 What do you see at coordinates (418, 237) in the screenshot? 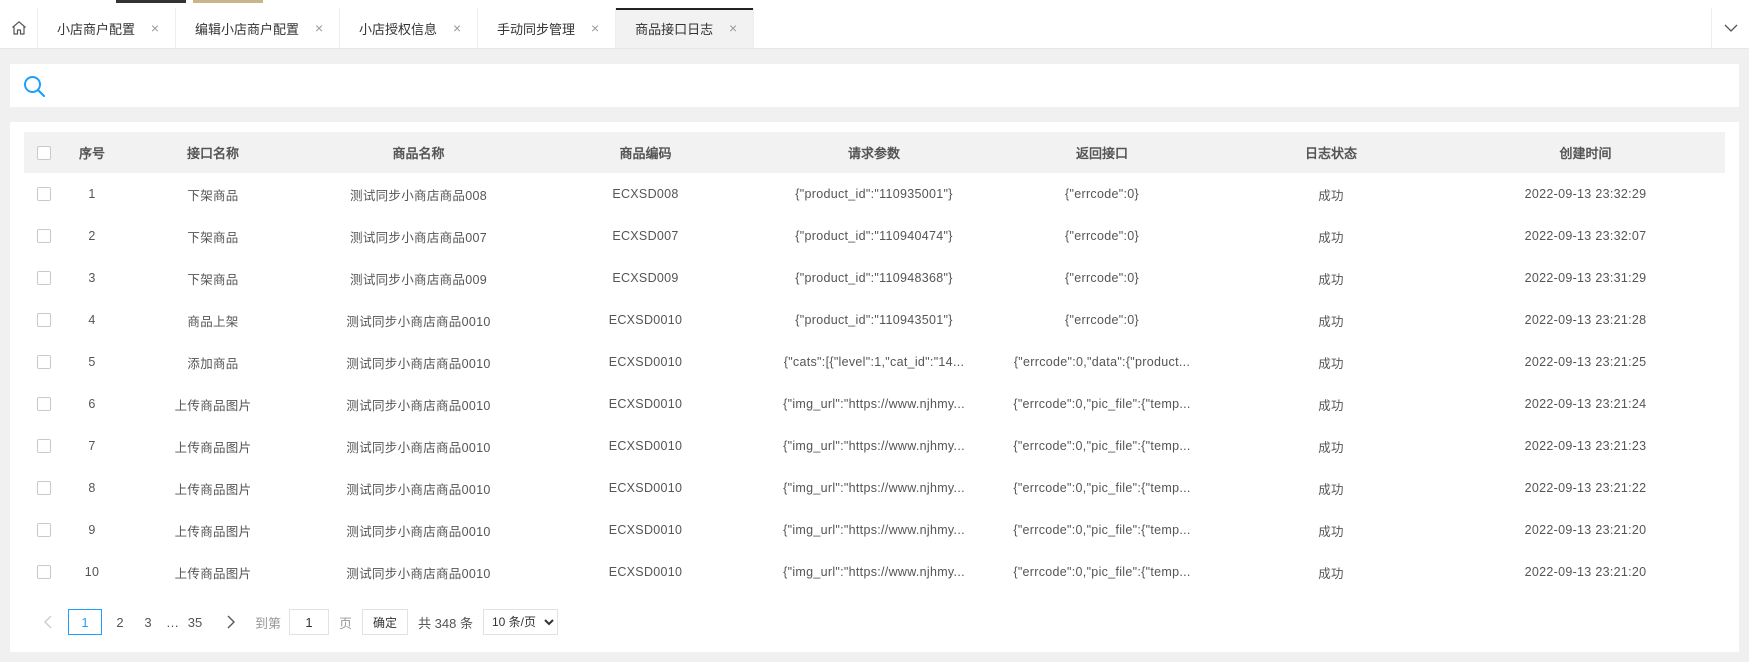
I see `product-name-cell: 测试同步小商店商品007` at bounding box center [418, 237].